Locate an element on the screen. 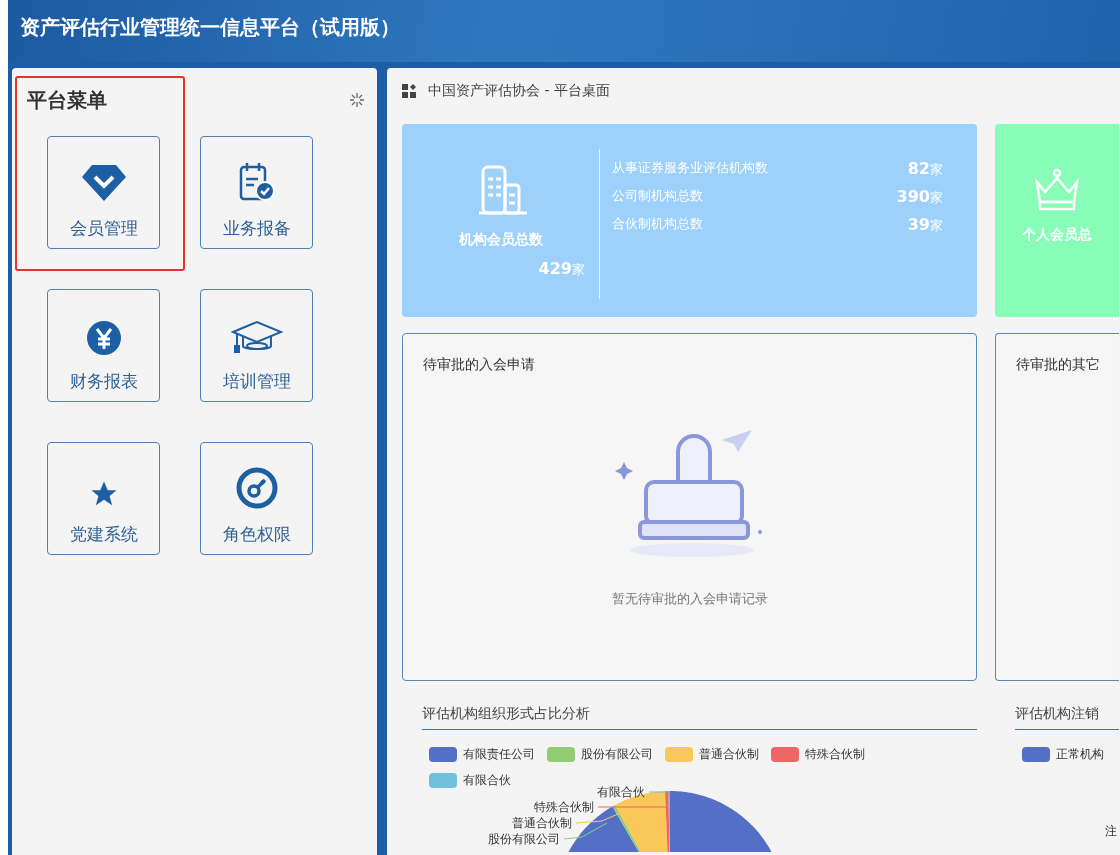 Image resolution: width=1120 pixels, height=855 pixels. chart-note: 注 is located at coordinates (1111, 831).